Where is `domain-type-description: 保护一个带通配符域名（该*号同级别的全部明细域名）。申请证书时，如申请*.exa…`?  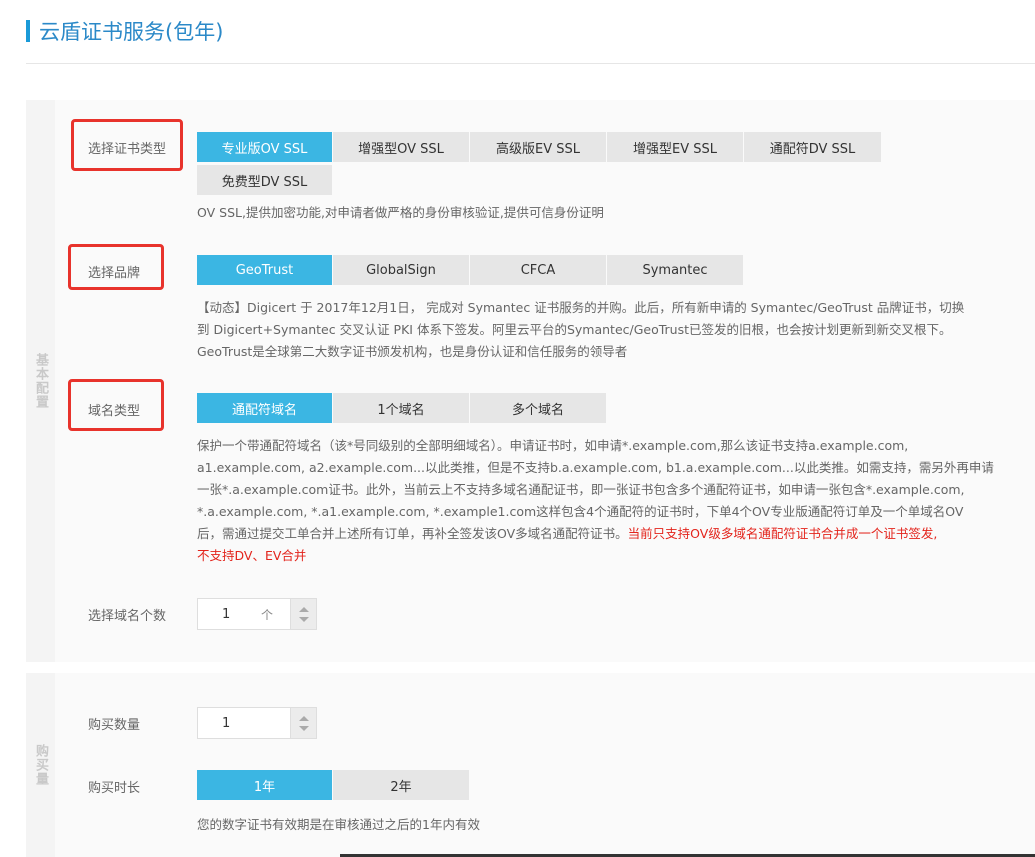
domain-type-description: 保护一个带通配符域名（该*号同级别的全部明细域名）。申请证书时，如申请*.exa… is located at coordinates (612, 501).